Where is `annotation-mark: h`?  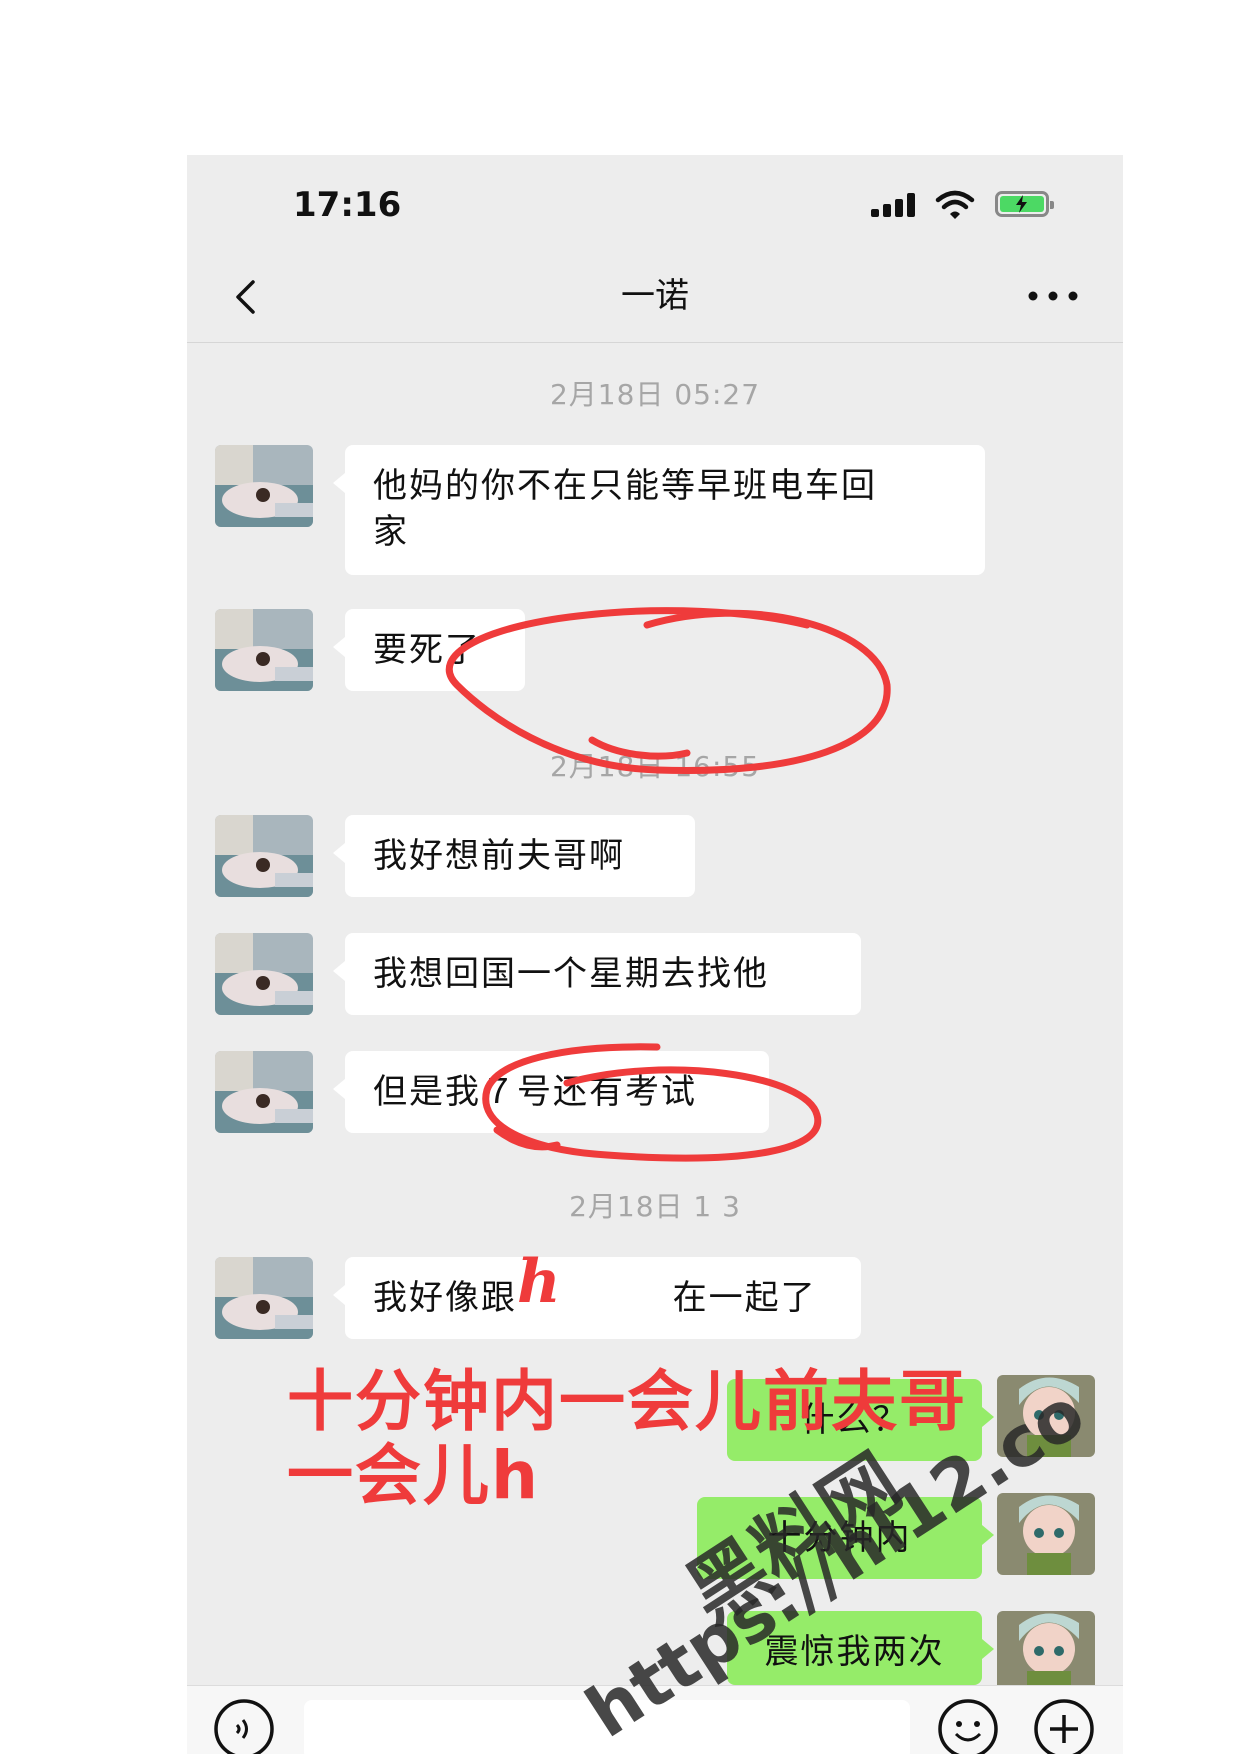
annotation-mark: h is located at coordinates (540, 1282).